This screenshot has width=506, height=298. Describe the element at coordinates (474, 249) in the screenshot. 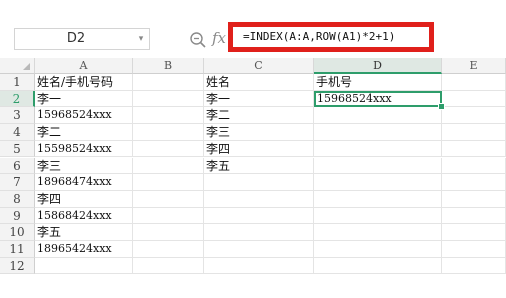

I see `cell-e11` at that location.